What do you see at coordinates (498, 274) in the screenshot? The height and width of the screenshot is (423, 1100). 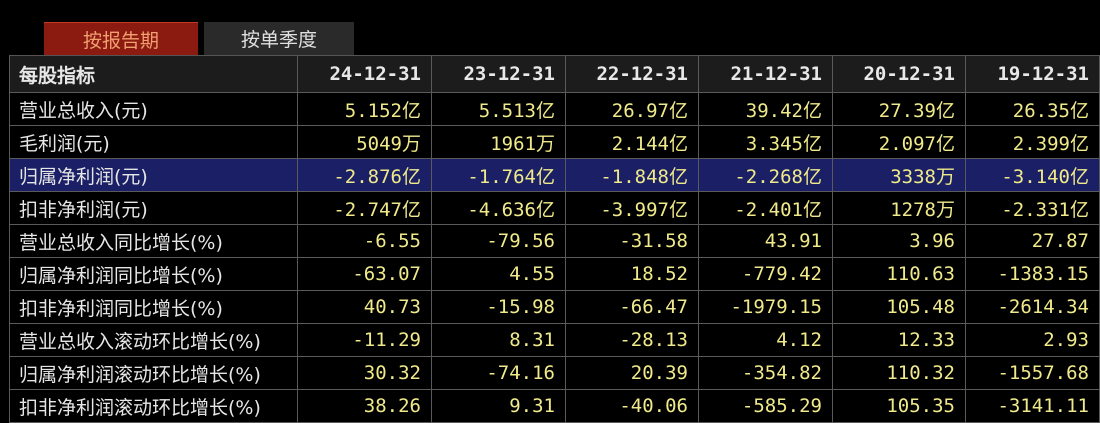 I see `table-cell: 4.55` at bounding box center [498, 274].